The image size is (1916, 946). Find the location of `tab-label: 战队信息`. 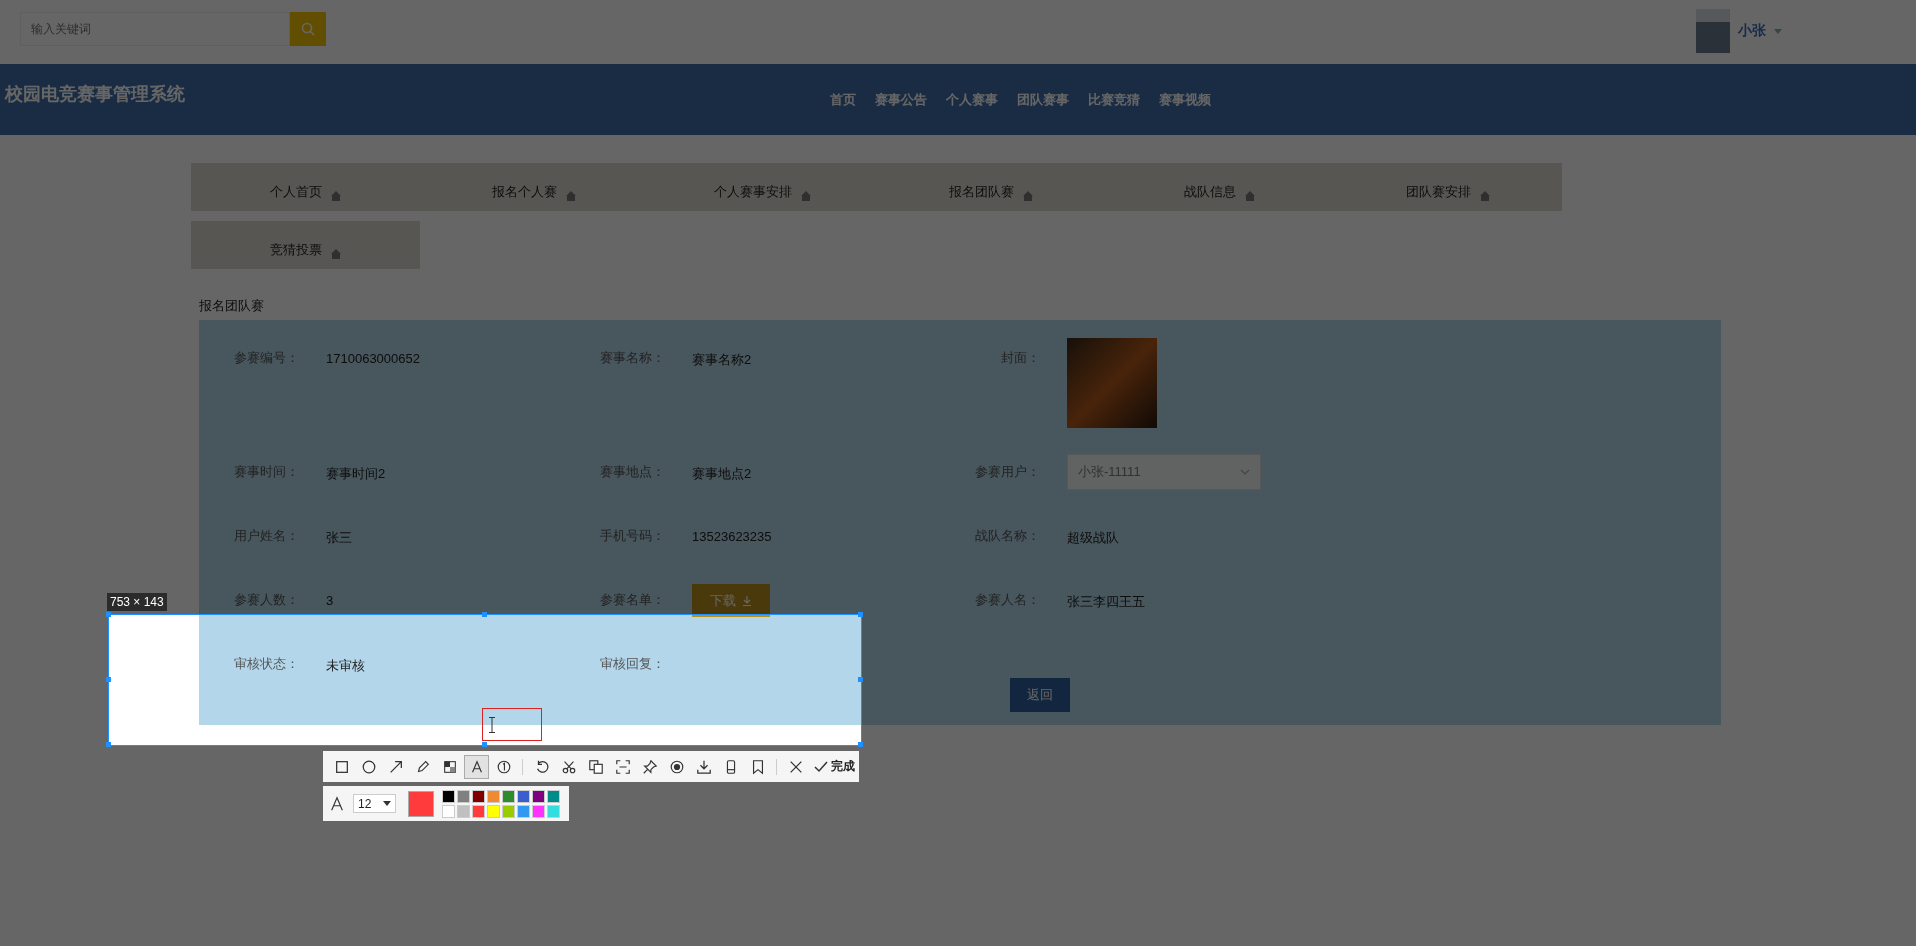

tab-label: 战队信息 is located at coordinates (1209, 192).